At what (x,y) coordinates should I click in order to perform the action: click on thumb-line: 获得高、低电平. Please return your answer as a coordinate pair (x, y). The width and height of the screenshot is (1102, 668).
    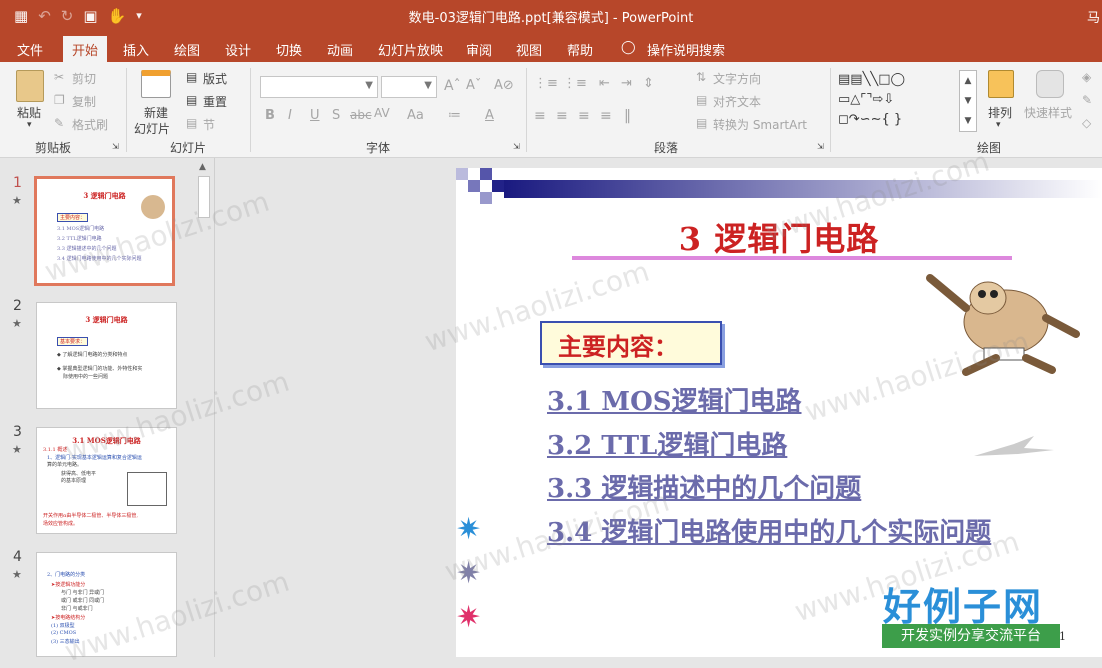
    Looking at the image, I should click on (79, 474).